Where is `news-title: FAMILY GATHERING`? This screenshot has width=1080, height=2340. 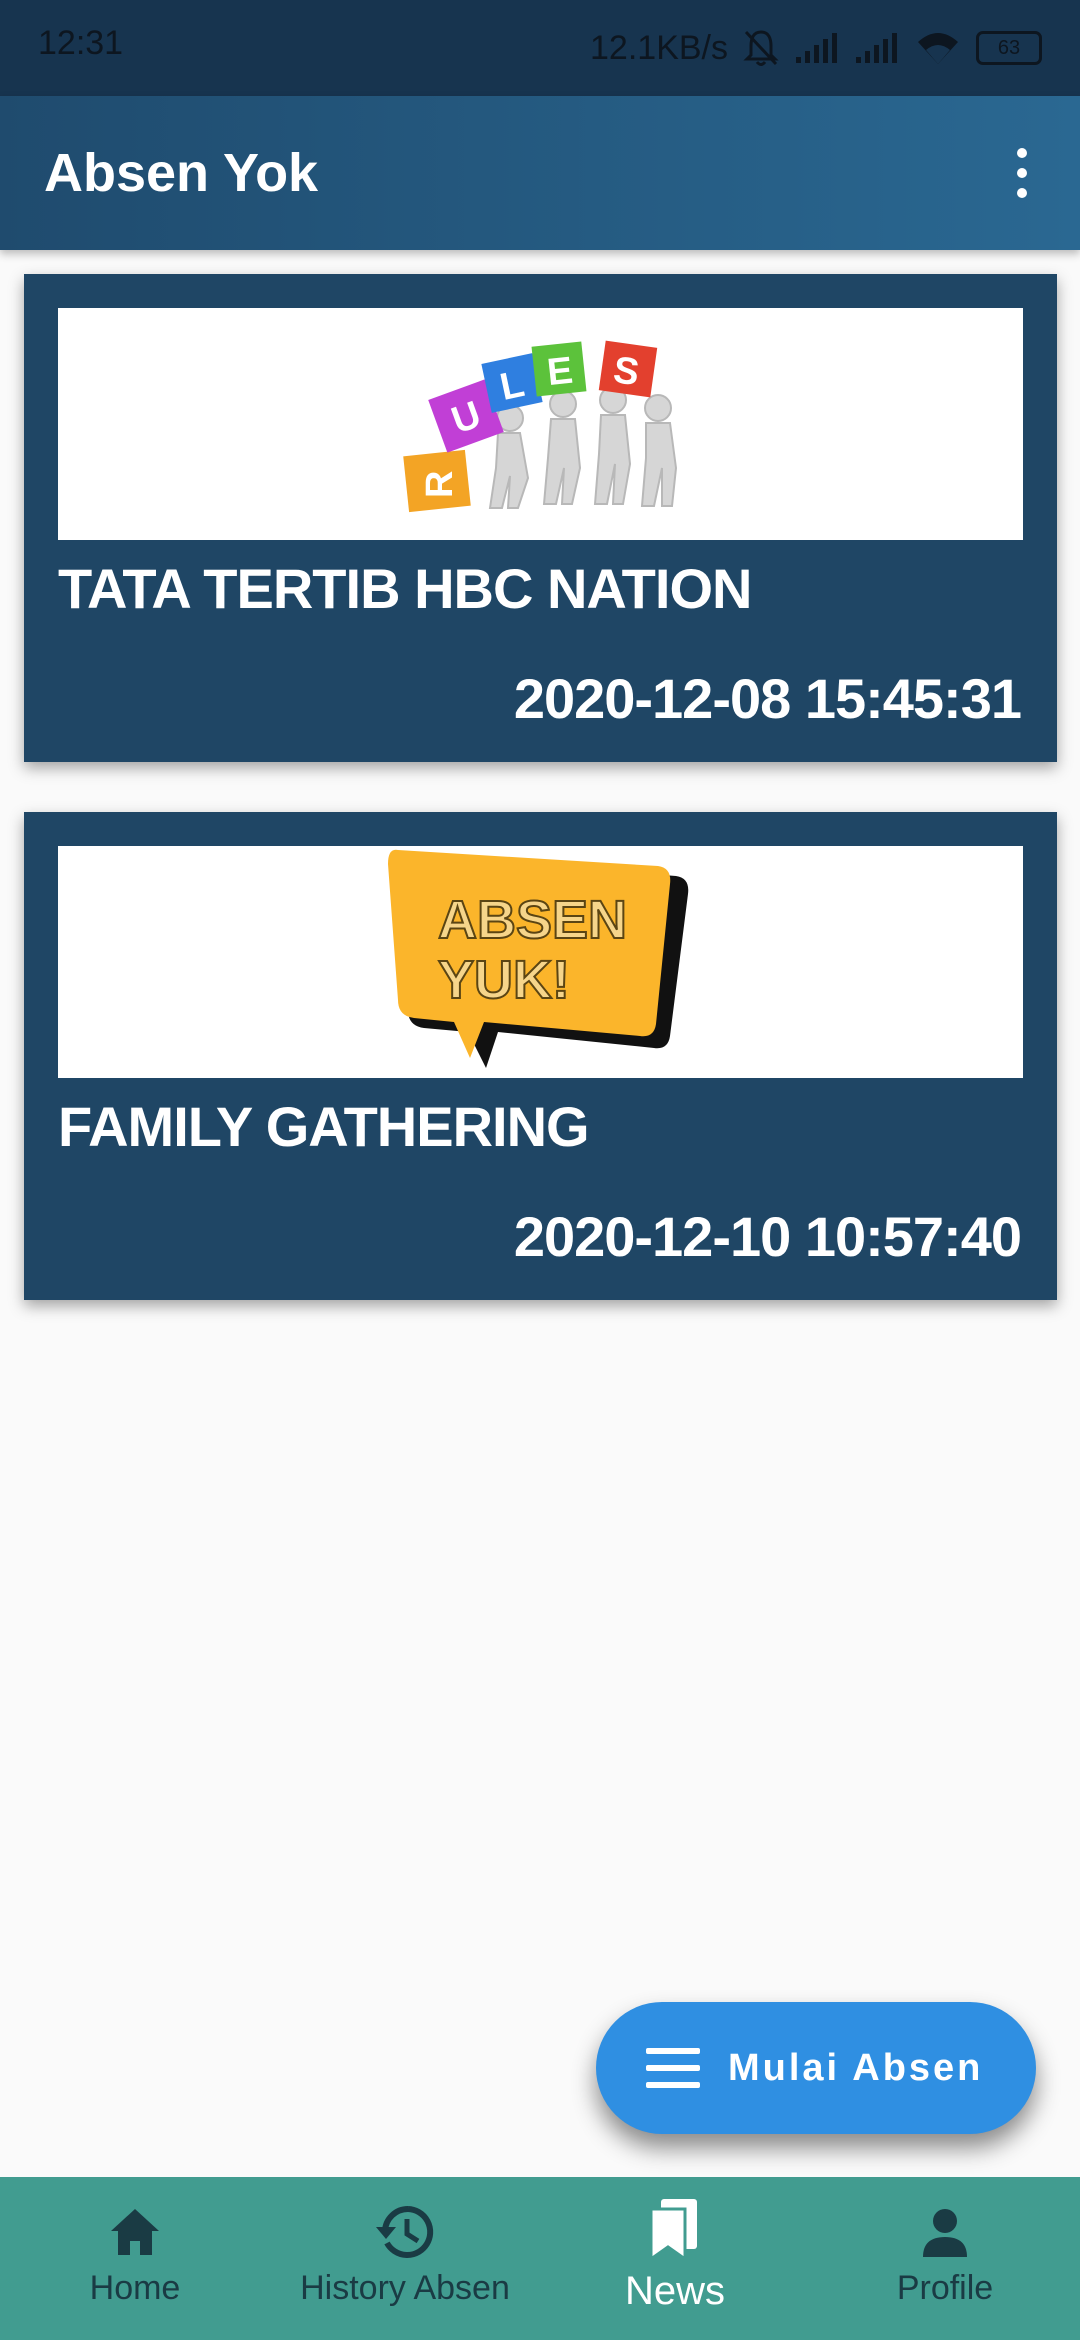 news-title: FAMILY GATHERING is located at coordinates (324, 1126).